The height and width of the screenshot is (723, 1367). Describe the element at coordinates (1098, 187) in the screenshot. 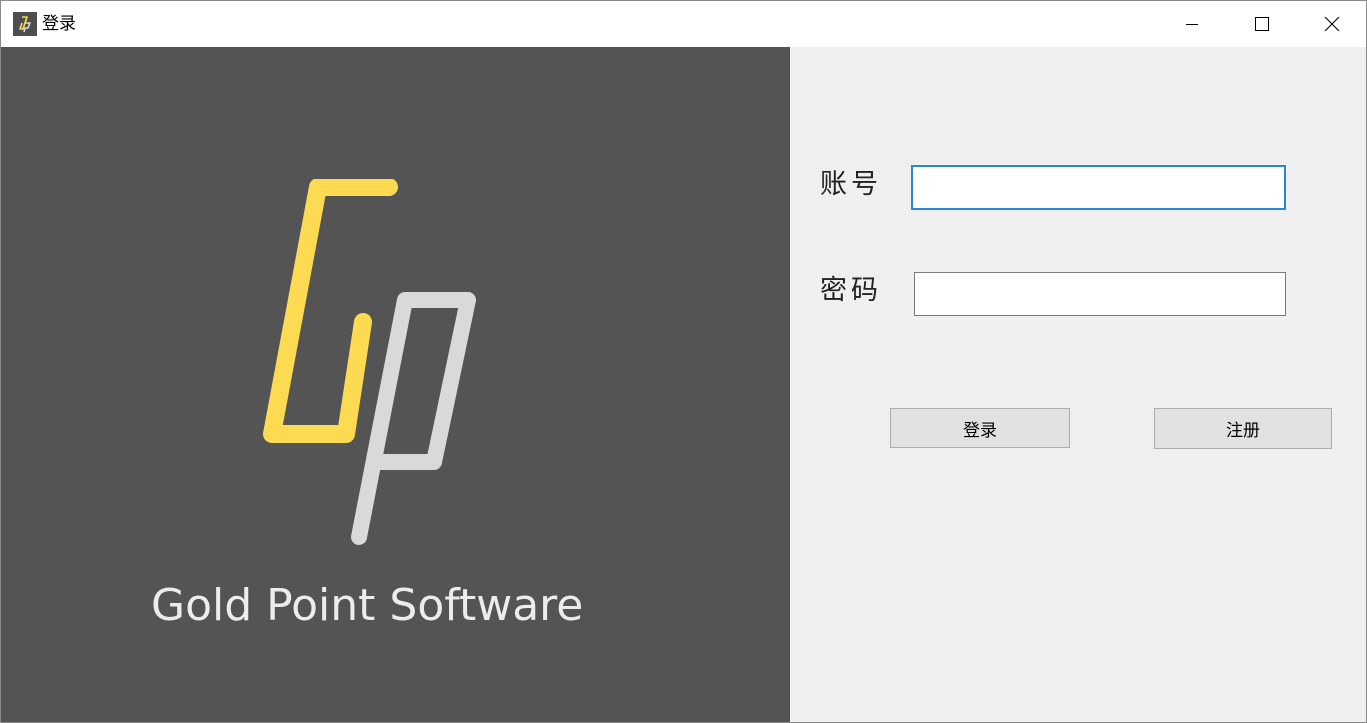

I see `account-input` at that location.